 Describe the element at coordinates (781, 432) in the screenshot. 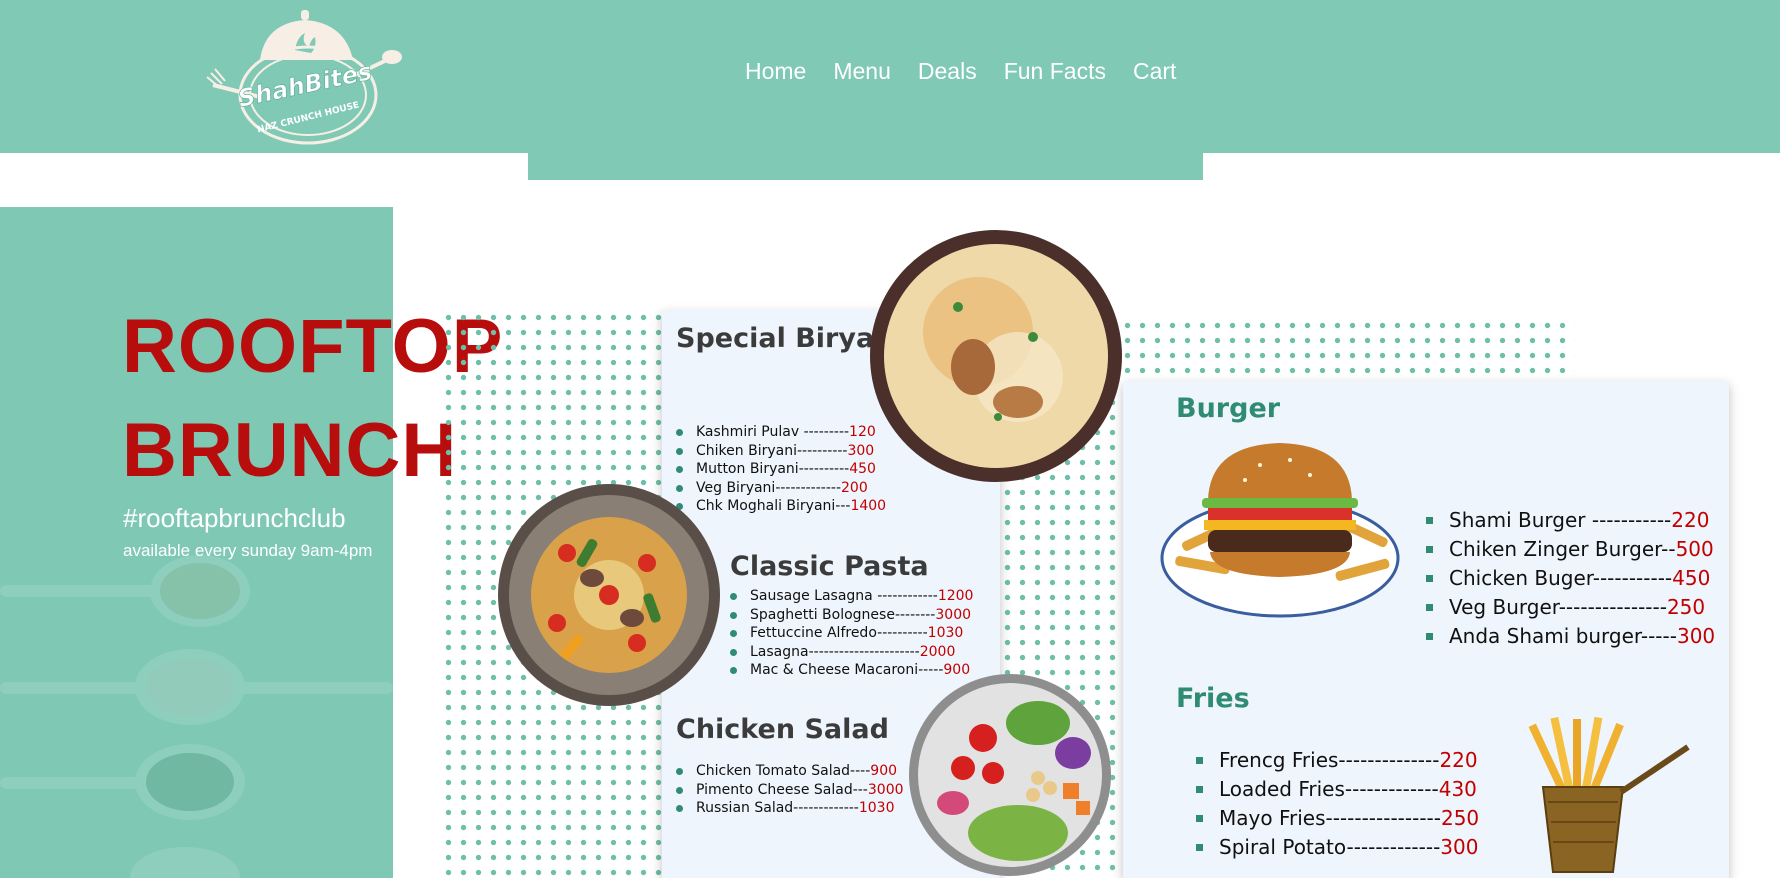

I see `list-item: Kashmiri Pulav ---------120` at that location.